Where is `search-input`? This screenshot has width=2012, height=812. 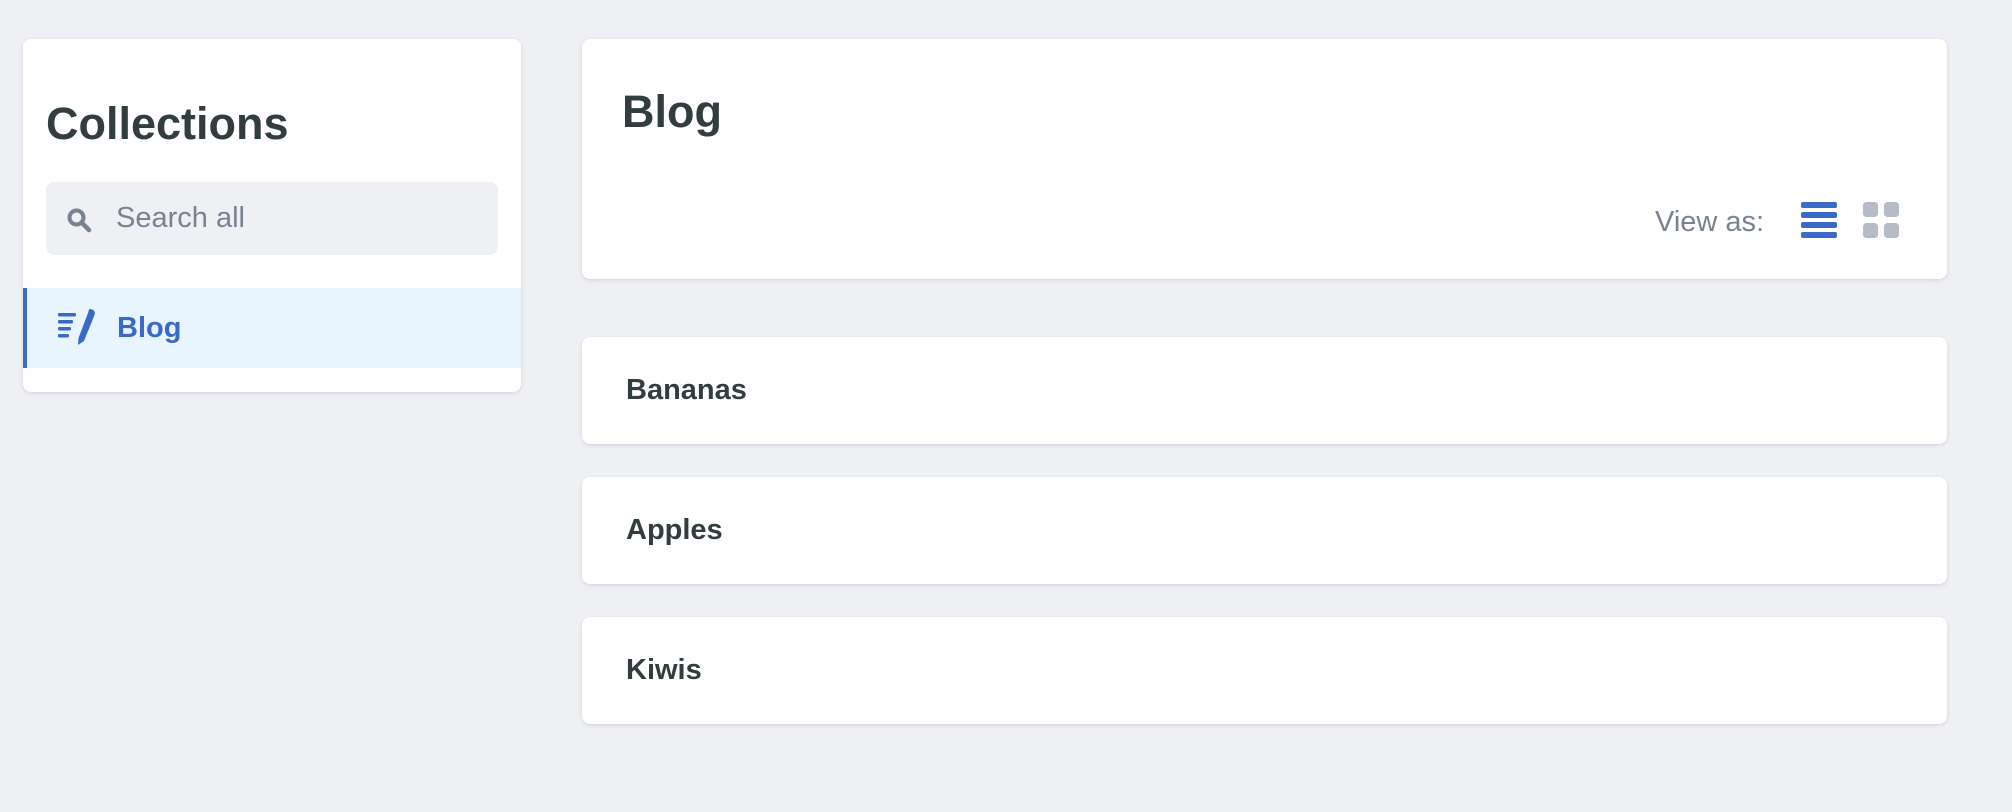
search-input is located at coordinates (301, 218).